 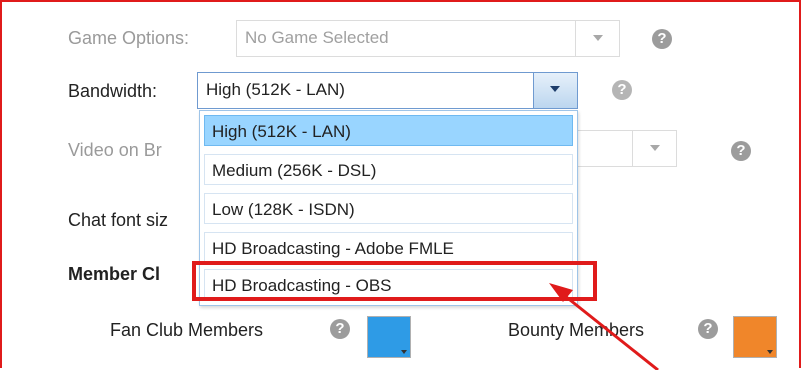 What do you see at coordinates (187, 330) in the screenshot?
I see `fan-club-members-label: Fan Club Members` at bounding box center [187, 330].